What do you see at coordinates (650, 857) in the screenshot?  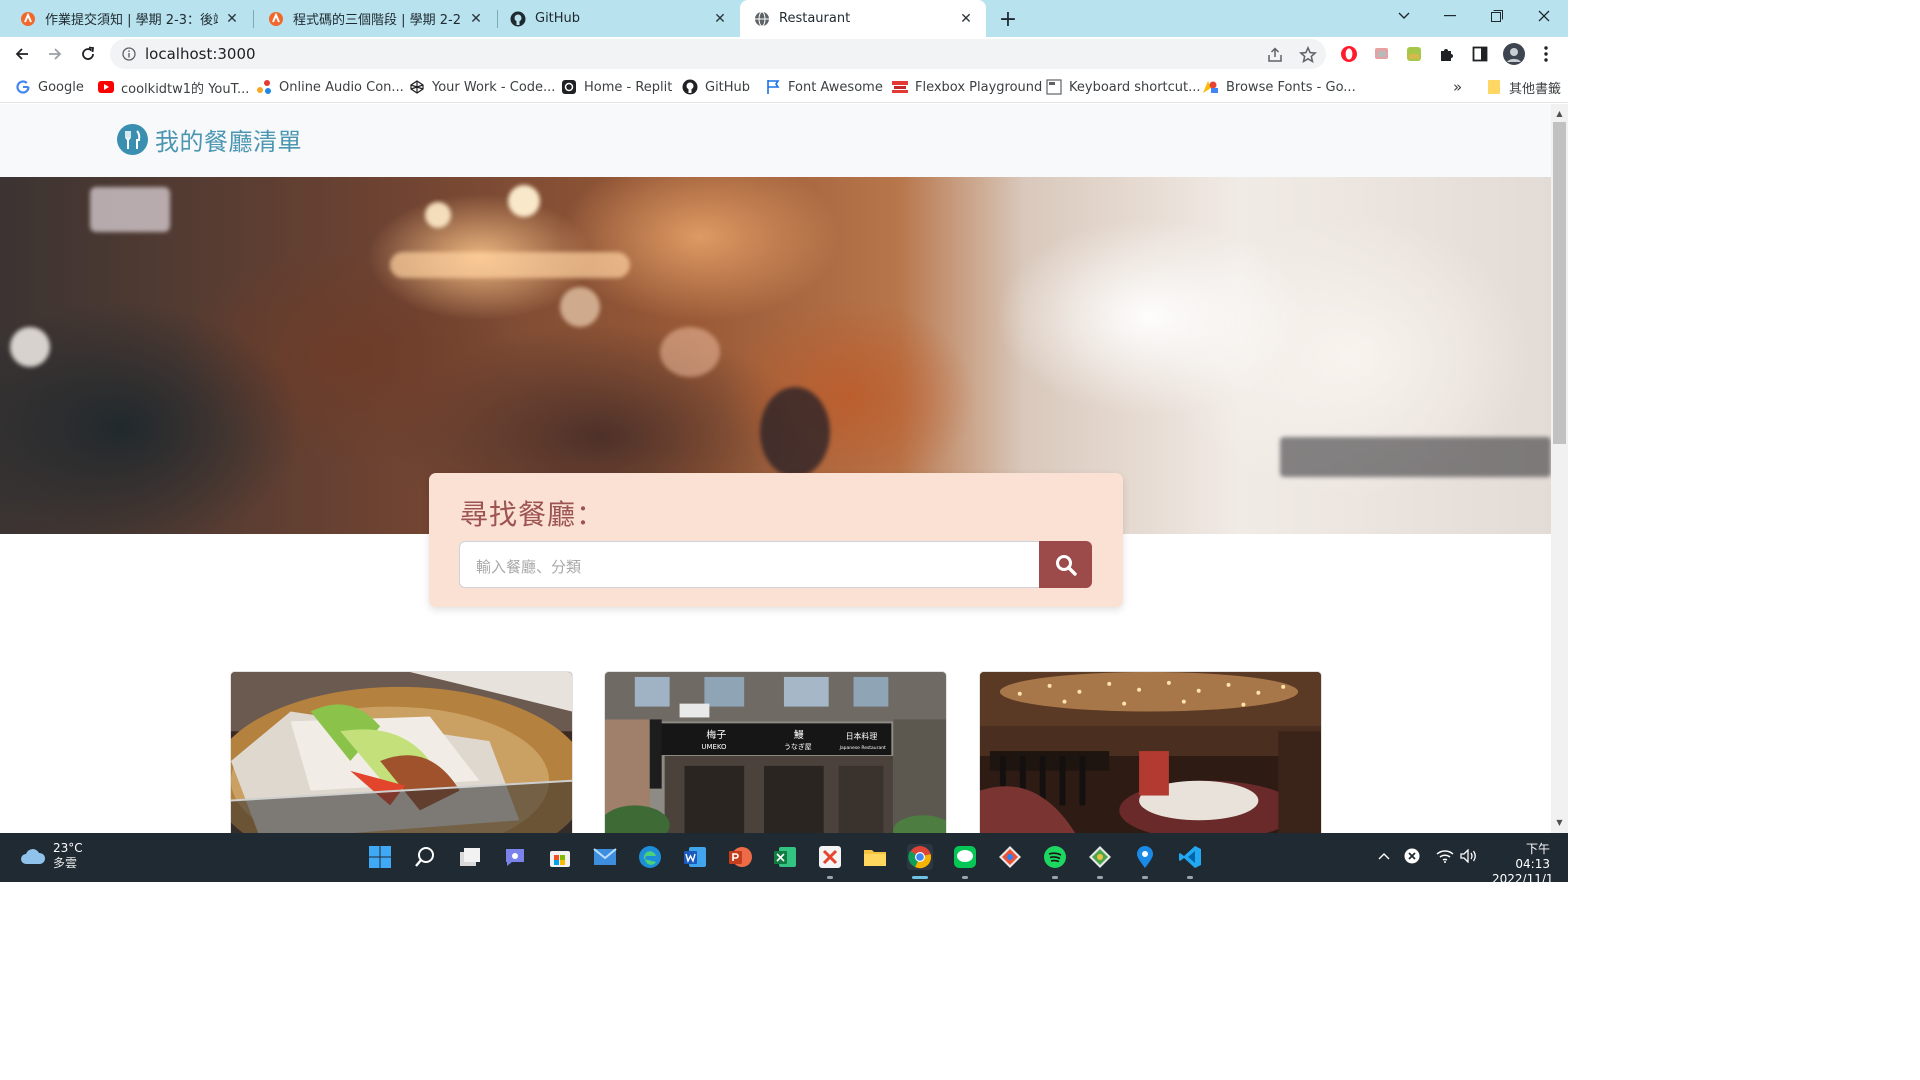 I see `edge-browser-icon` at bounding box center [650, 857].